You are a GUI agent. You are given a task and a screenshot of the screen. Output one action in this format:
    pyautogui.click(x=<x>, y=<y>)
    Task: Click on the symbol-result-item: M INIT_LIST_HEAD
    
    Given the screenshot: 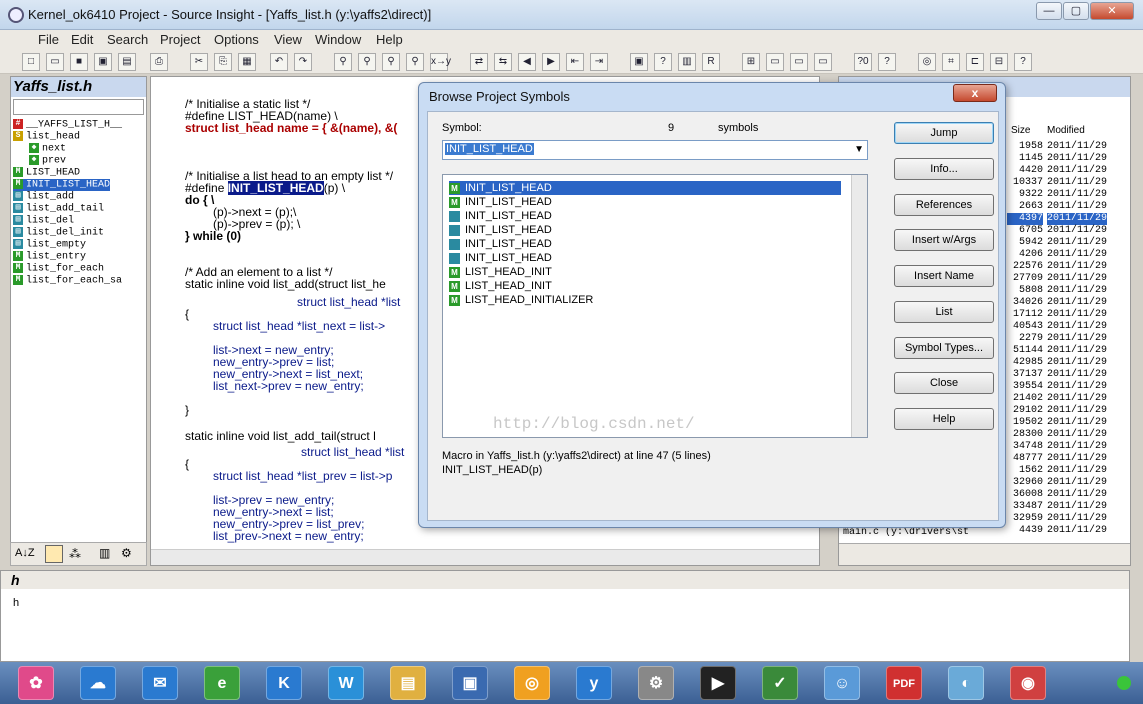 What is the action you would take?
    pyautogui.click(x=645, y=202)
    